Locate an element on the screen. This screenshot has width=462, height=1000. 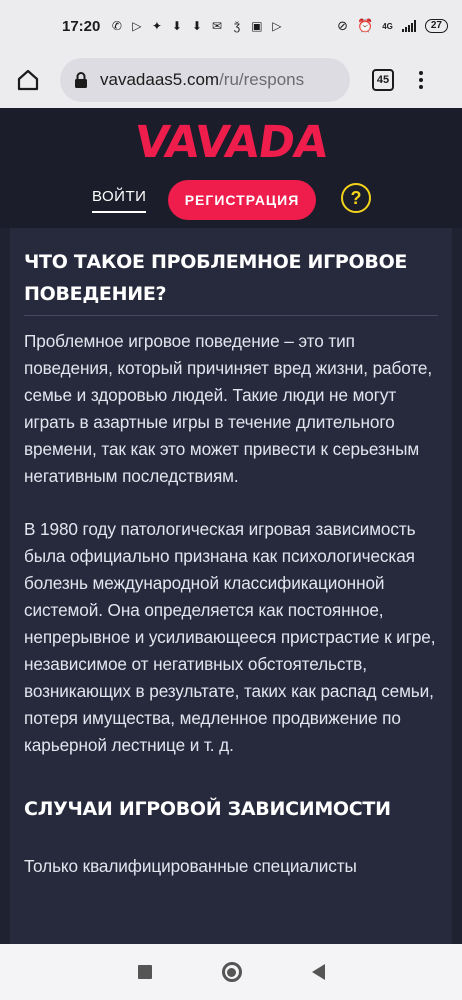
network-label: 4G is located at coordinates (387, 26).